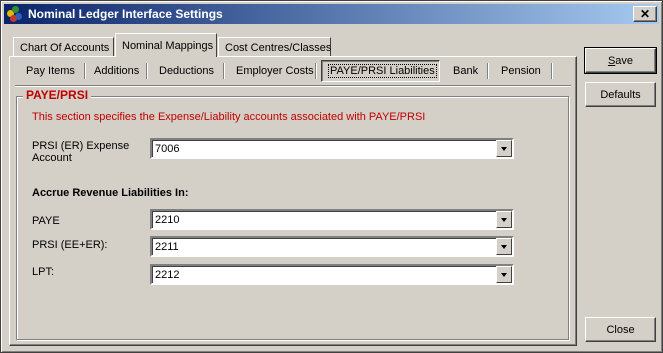 Image resolution: width=663 pixels, height=353 pixels. I want to click on expense-account-label-line1: PRSI (ER) Expense, so click(81, 146).